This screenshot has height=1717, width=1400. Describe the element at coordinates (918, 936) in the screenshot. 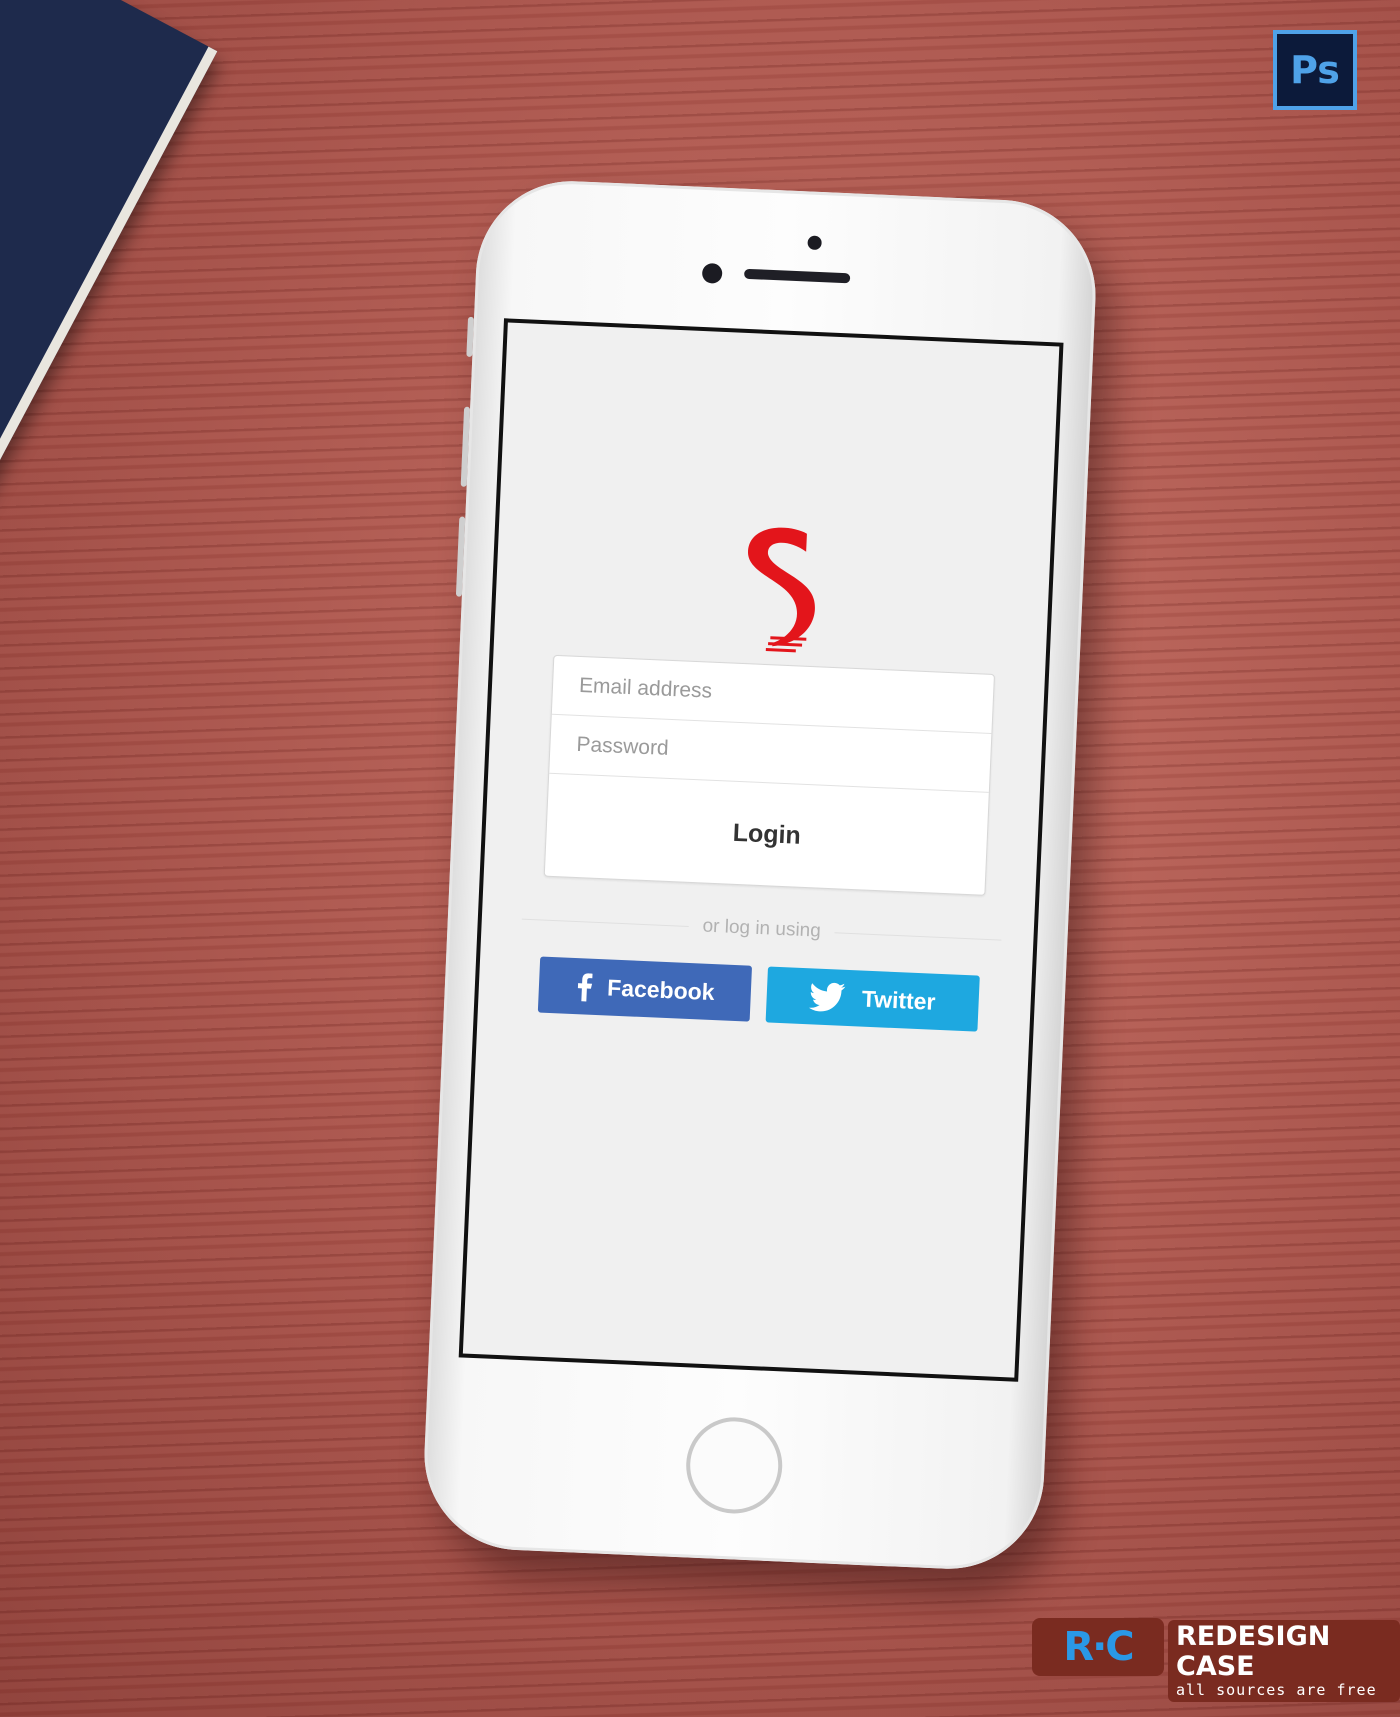

I see `divider-line-right` at that location.